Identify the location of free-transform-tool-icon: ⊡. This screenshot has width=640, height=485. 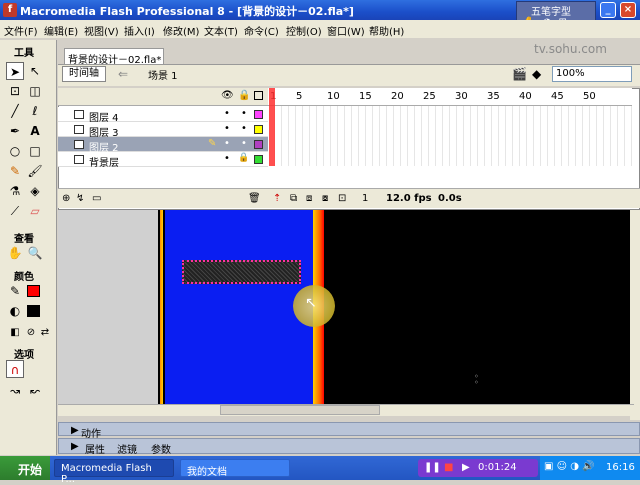
(15, 91).